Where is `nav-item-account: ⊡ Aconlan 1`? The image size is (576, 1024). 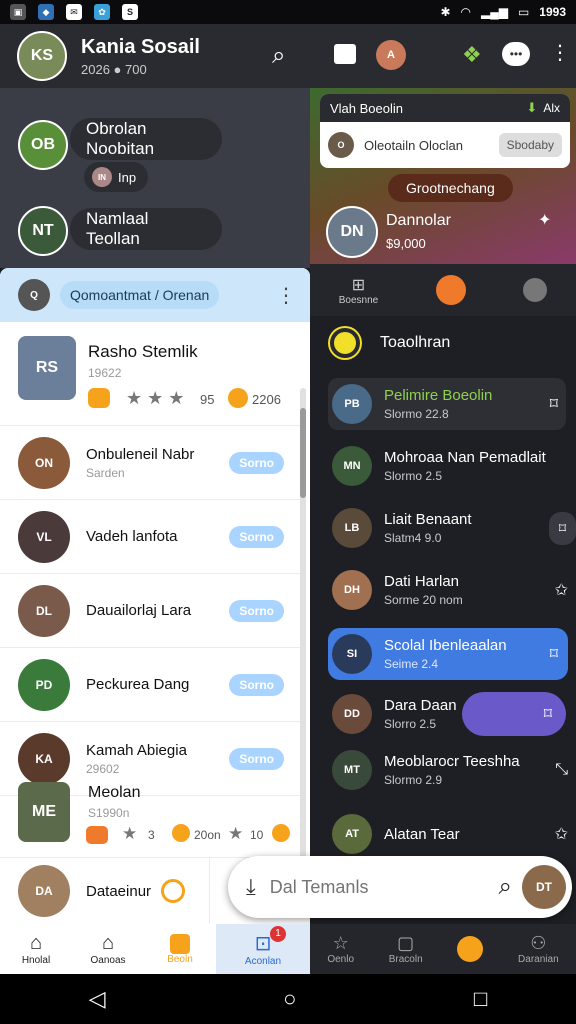
nav-item-account: ⊡ Aconlan 1 is located at coordinates (263, 949).